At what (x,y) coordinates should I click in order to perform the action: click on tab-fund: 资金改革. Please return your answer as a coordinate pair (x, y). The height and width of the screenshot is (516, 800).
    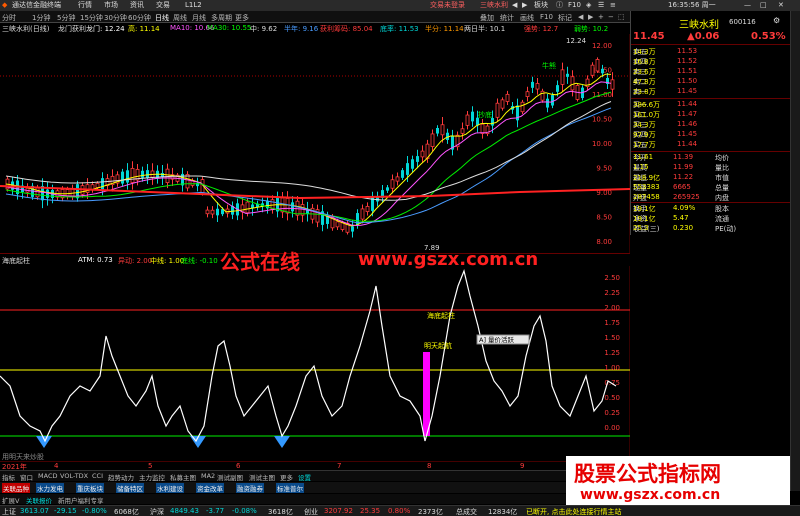
    Looking at the image, I should click on (210, 488).